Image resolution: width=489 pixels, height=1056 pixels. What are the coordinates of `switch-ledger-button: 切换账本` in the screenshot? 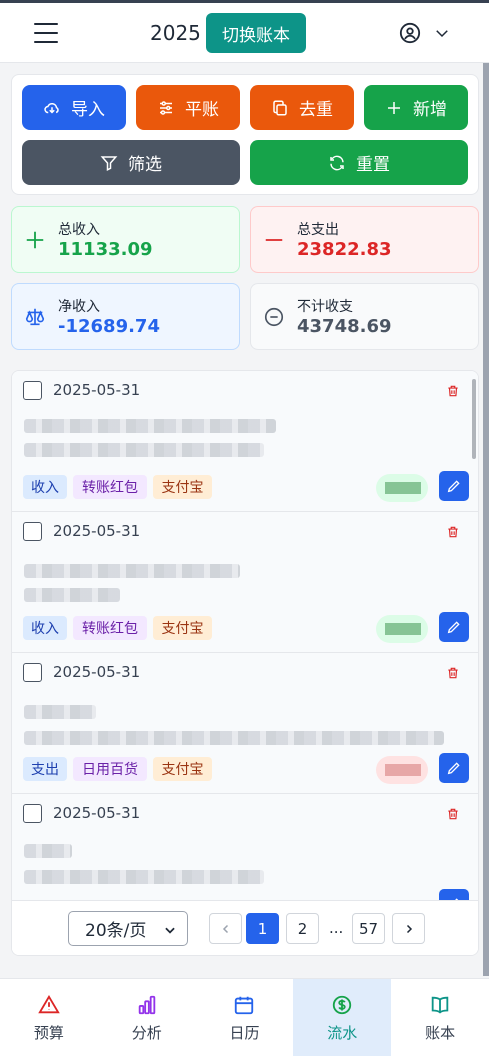 It's located at (256, 33).